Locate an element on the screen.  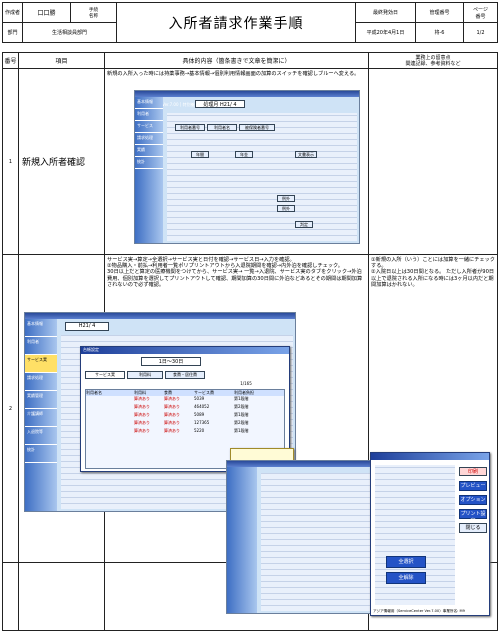
print-button: 印刷 is located at coordinates (473, 471).